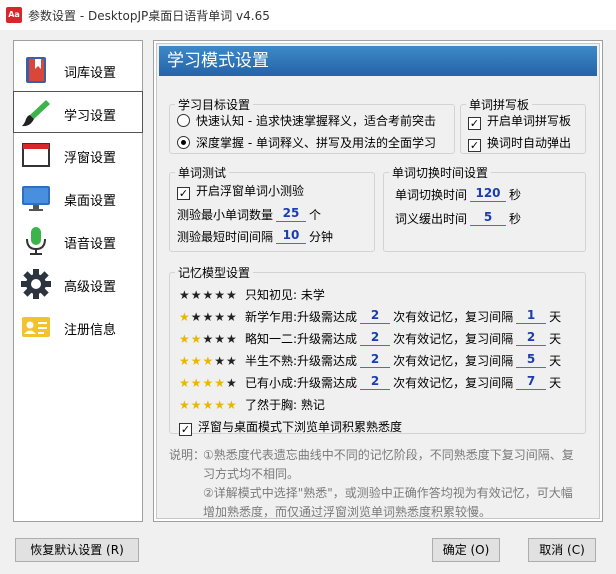 The image size is (616, 574). I want to click on nav-label-float-window: 浮窗设置, so click(90, 158).